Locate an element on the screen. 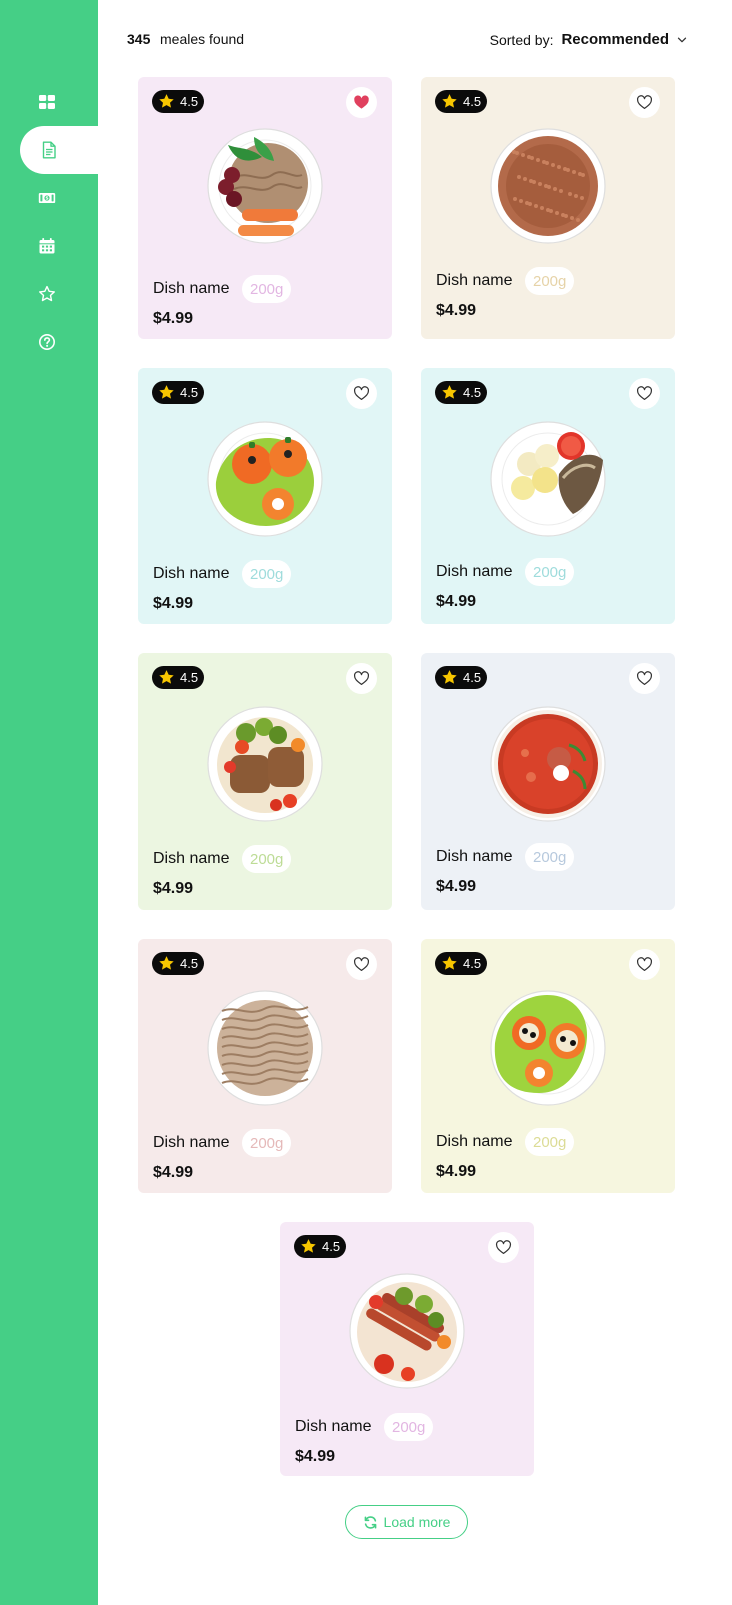 Image resolution: width=732 pixels, height=1605 pixels. chevron-down-icon is located at coordinates (682, 39).